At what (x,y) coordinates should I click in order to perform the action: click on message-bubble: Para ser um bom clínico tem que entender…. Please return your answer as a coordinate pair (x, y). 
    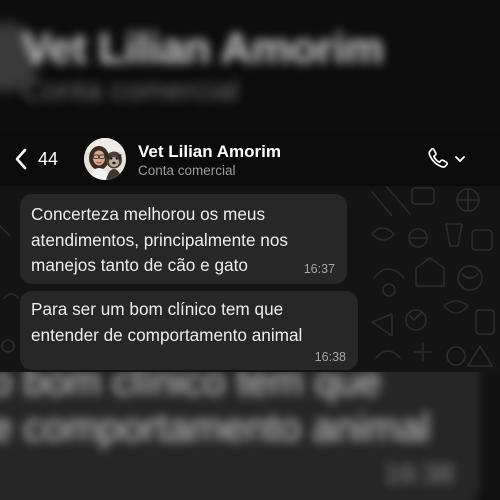
    Looking at the image, I should click on (189, 330).